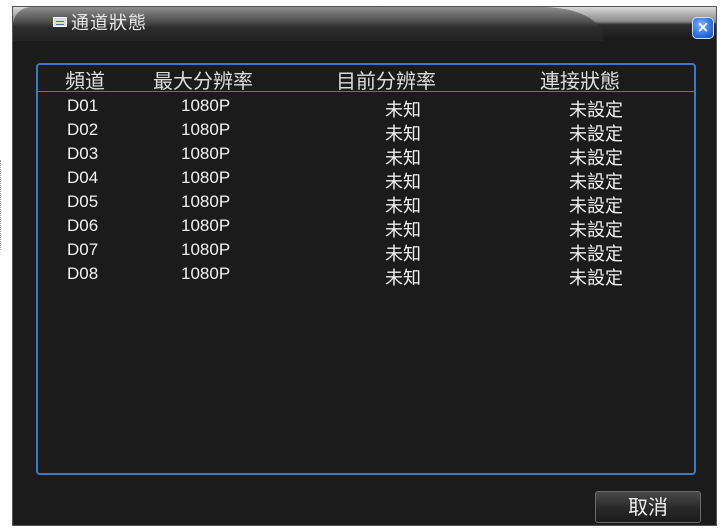 The image size is (721, 530). Describe the element at coordinates (308, 24) in the screenshot. I see `title-tab: 通道狀態` at that location.